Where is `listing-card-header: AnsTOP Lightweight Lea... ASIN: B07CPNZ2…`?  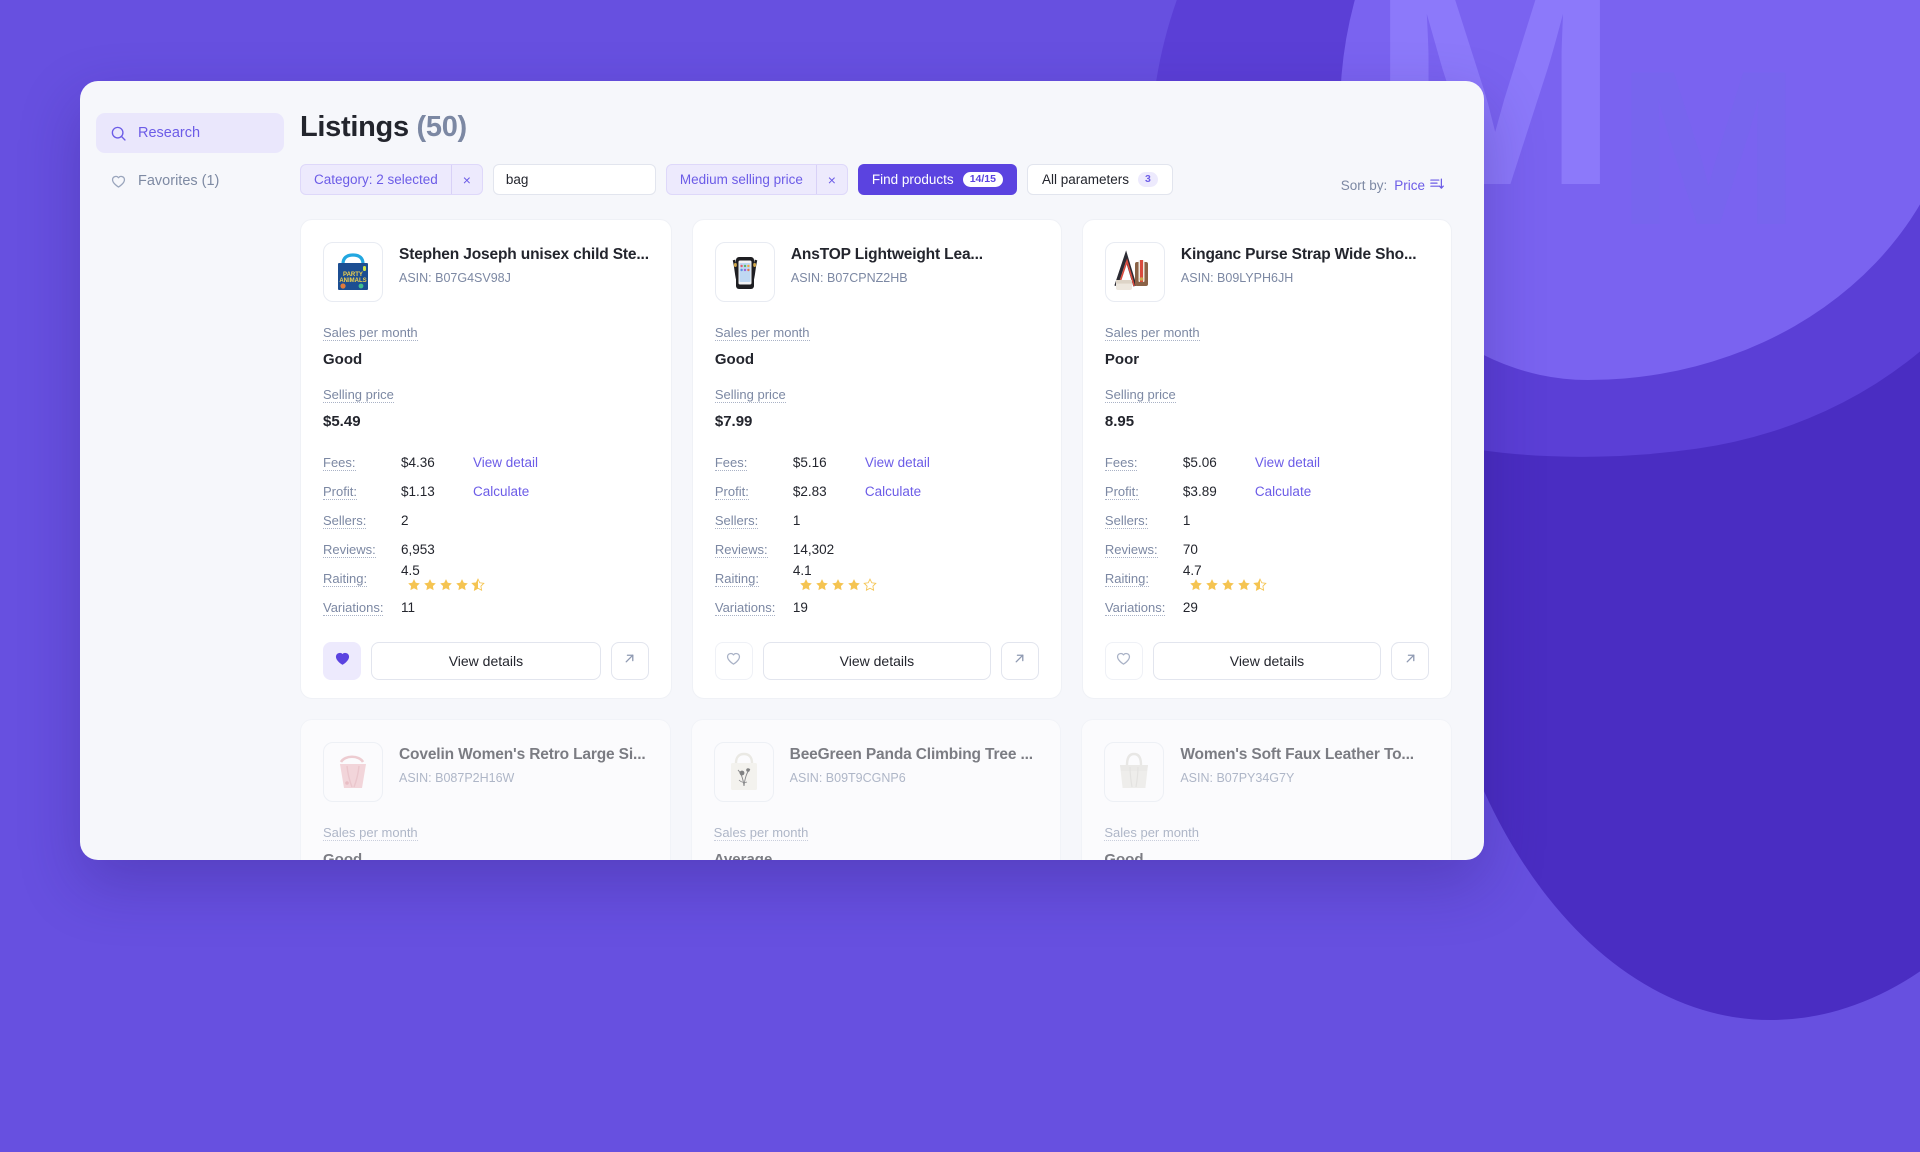 listing-card-header: AnsTOP Lightweight Lea... ASIN: B07CPNZ2… is located at coordinates (876, 272).